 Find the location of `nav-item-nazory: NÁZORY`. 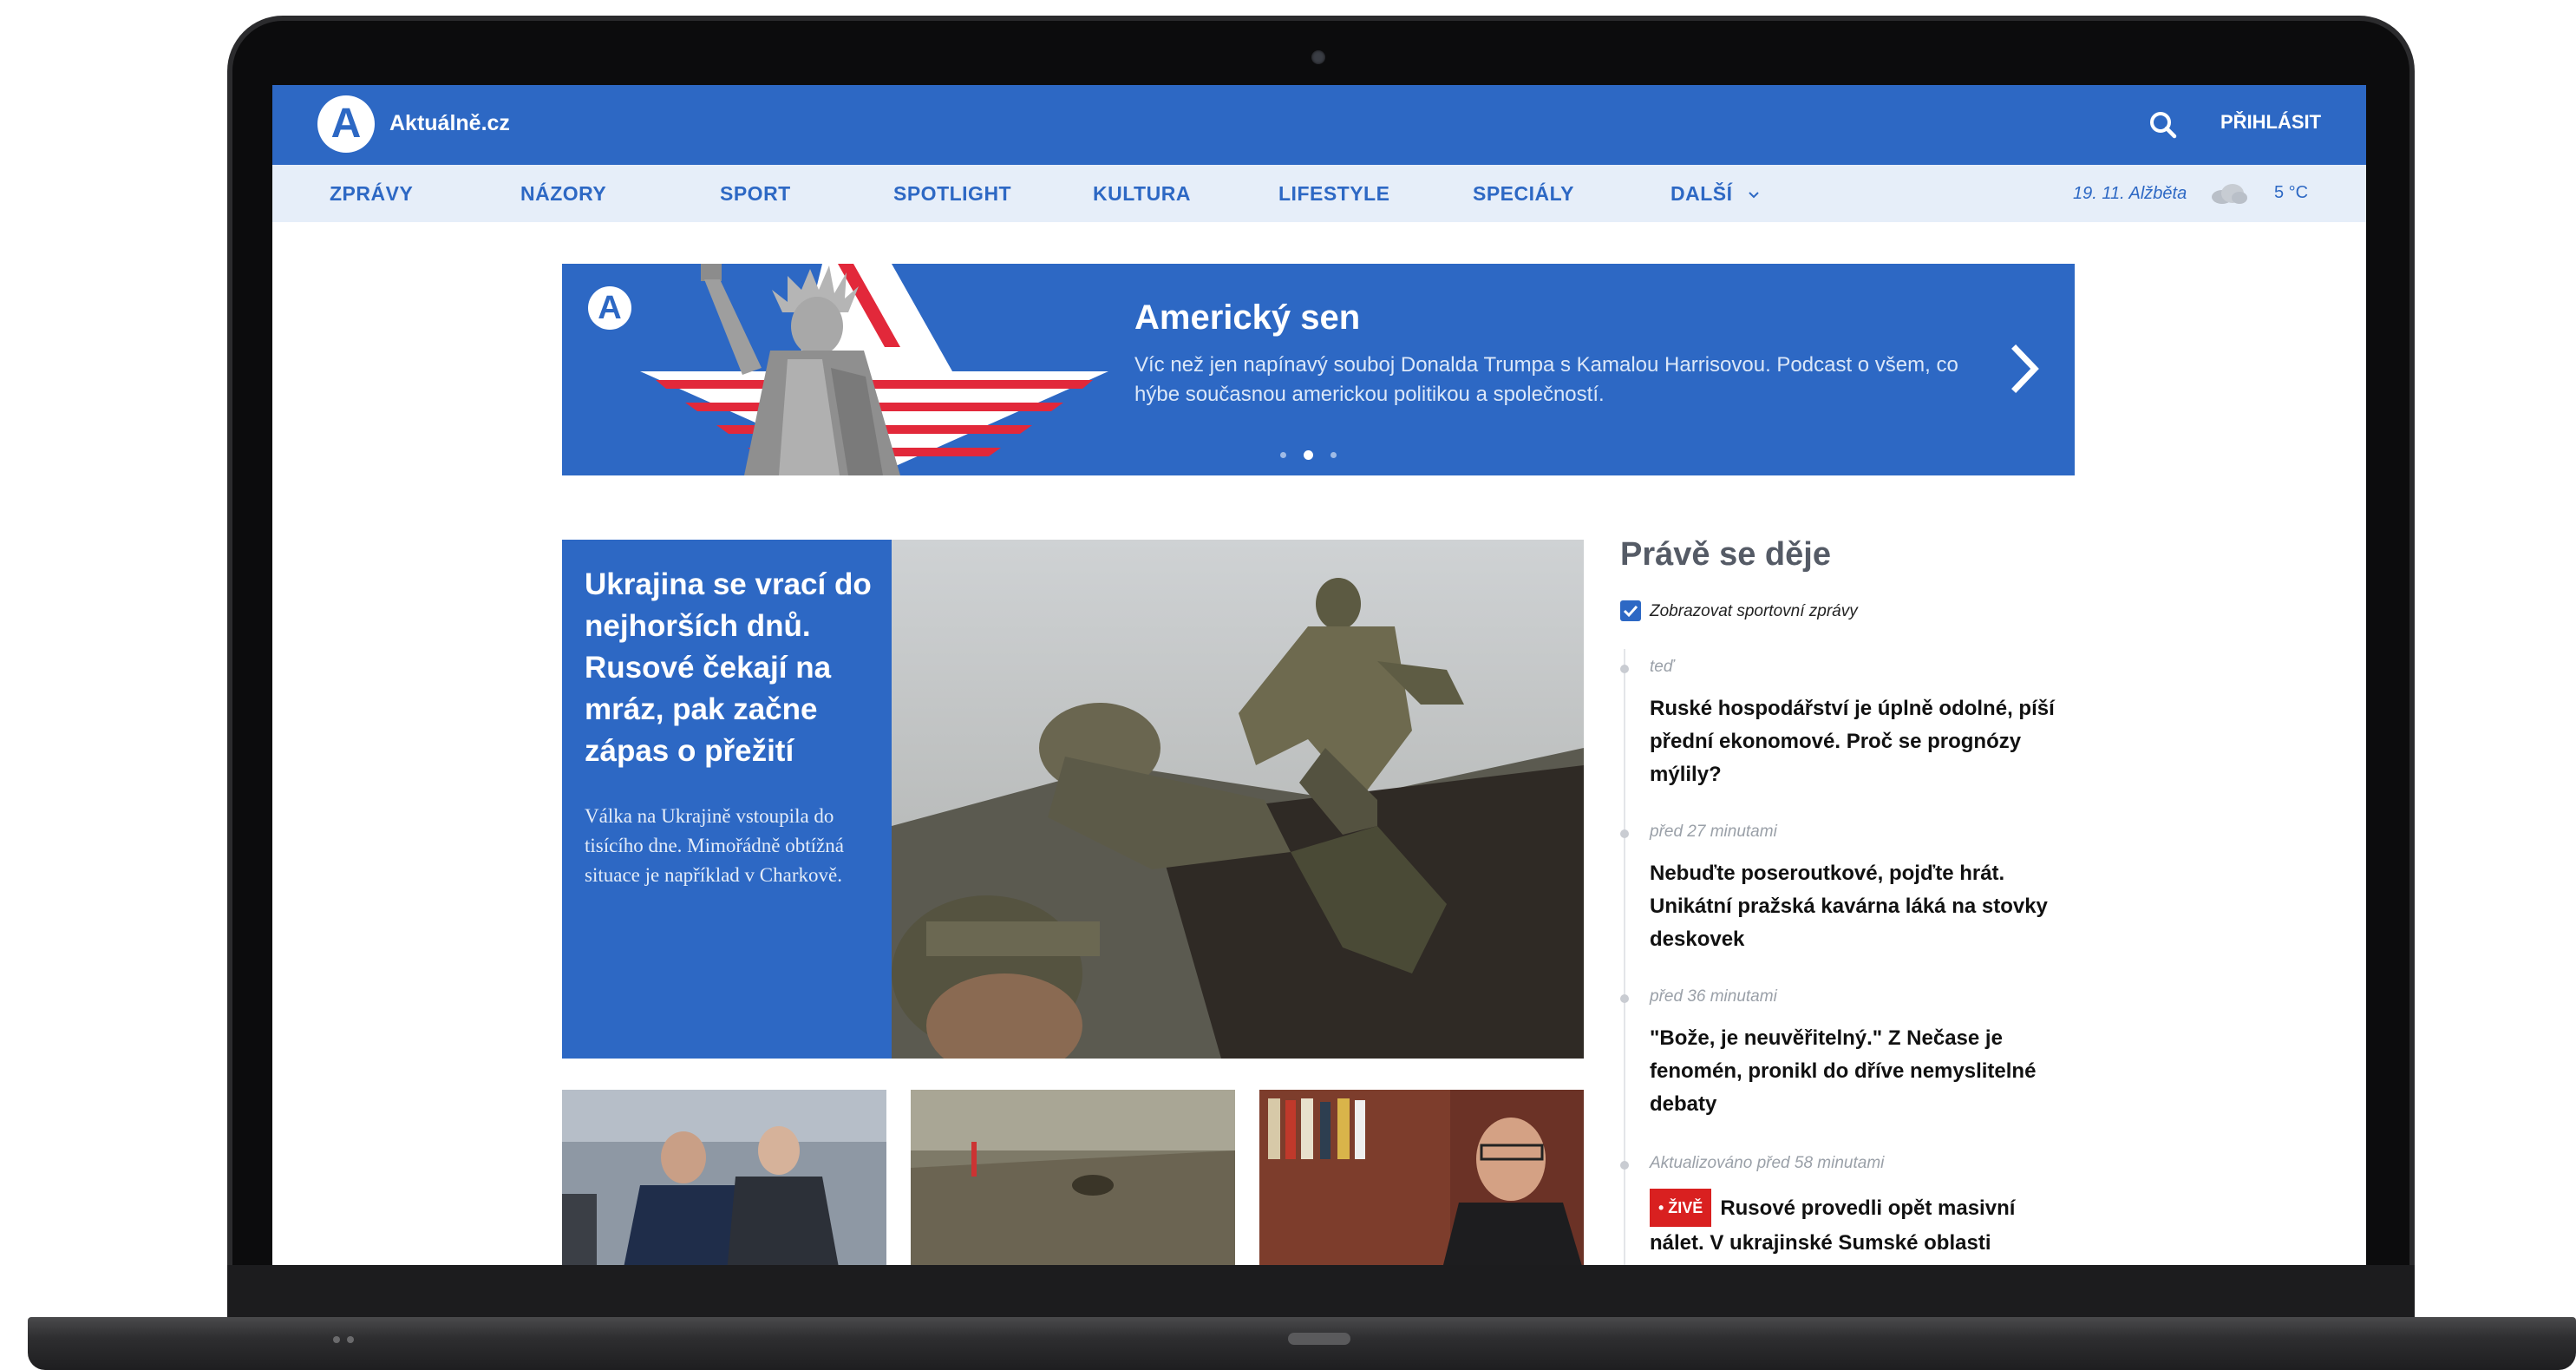

nav-item-nazory: NÁZORY is located at coordinates (563, 194).